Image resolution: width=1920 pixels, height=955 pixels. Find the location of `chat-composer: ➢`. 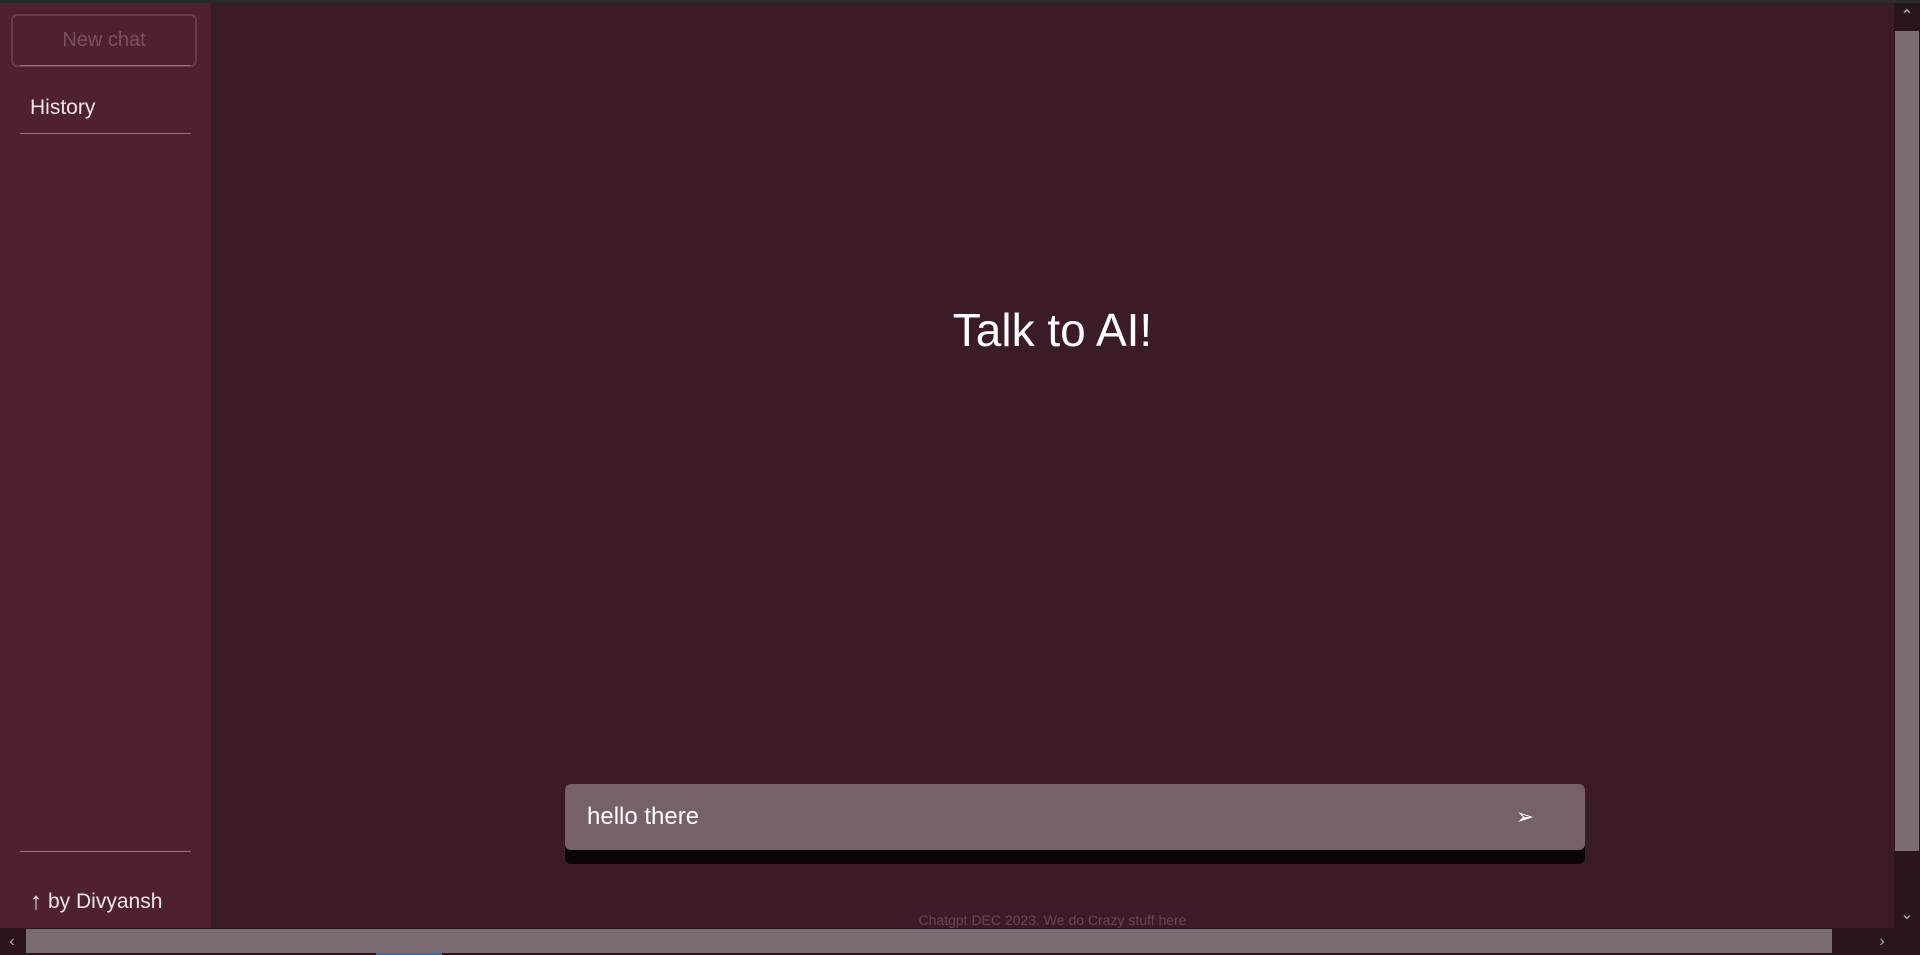

chat-composer: ➢ is located at coordinates (1075, 817).